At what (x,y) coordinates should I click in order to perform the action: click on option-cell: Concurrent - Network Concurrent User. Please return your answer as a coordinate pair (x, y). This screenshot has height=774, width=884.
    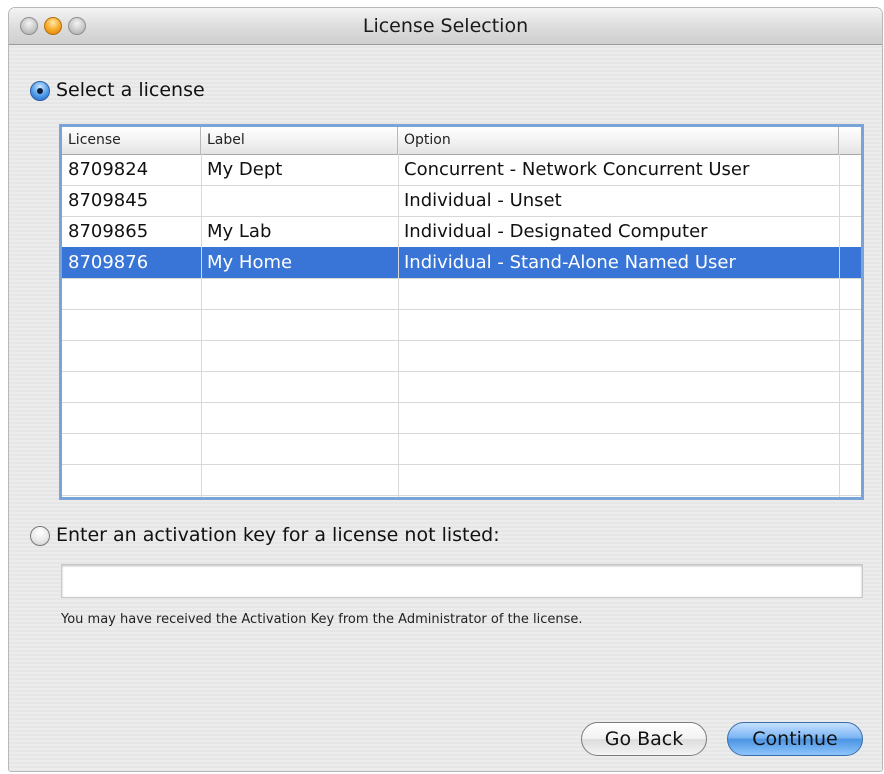
    Looking at the image, I should click on (577, 169).